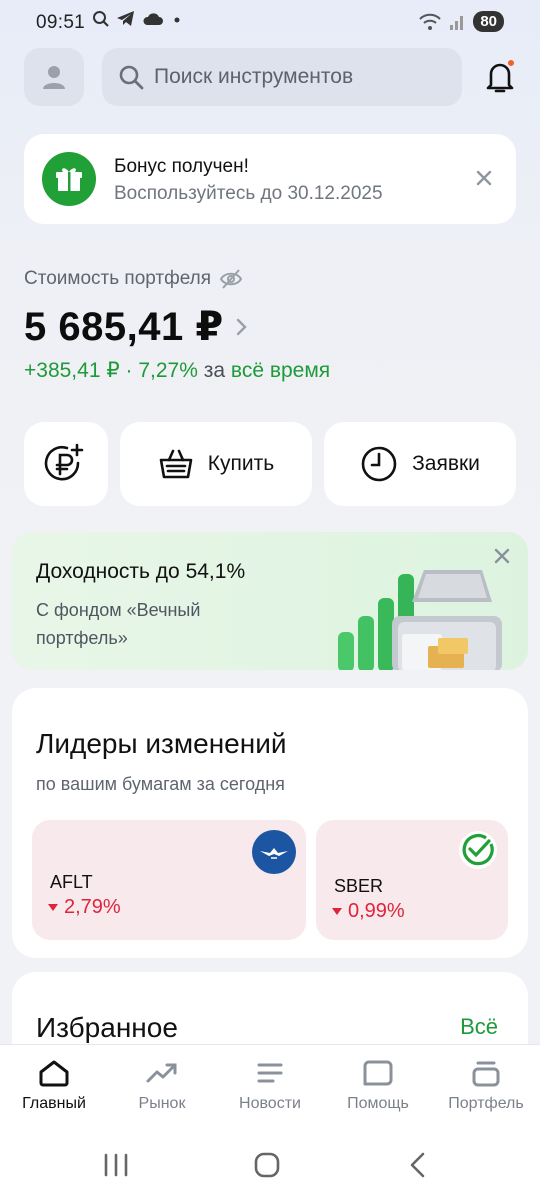 This screenshot has height=1200, width=540. I want to click on promo-title: Доходность до 54,1%, so click(141, 571).